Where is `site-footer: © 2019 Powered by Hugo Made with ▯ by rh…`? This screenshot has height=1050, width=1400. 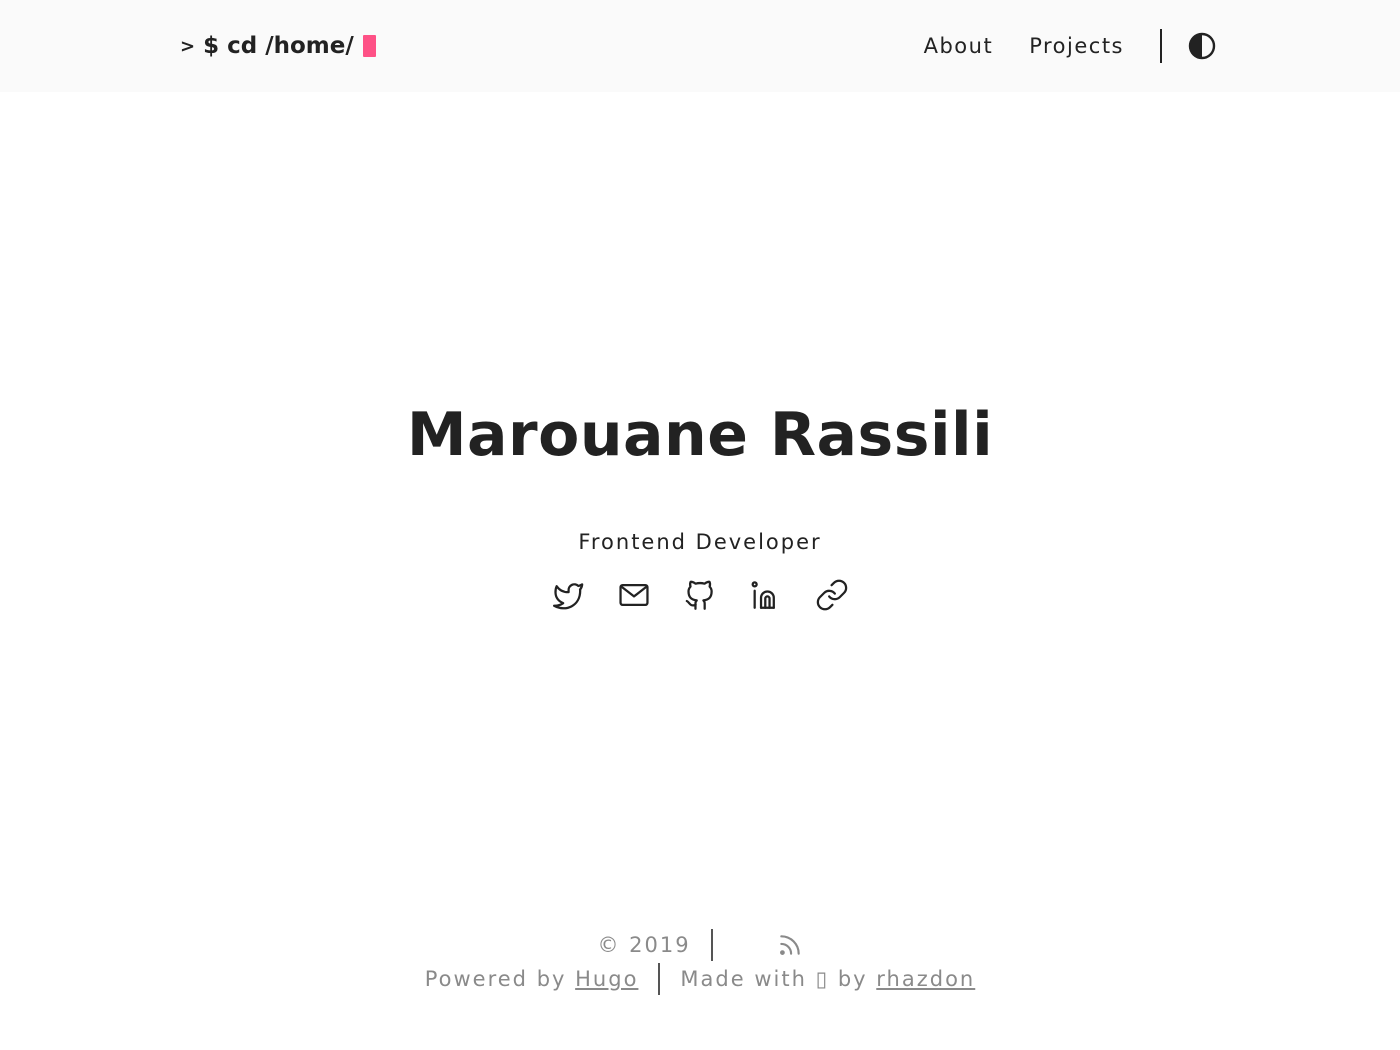 site-footer: © 2019 Powered by Hugo Made with ▯ by rh… is located at coordinates (700, 962).